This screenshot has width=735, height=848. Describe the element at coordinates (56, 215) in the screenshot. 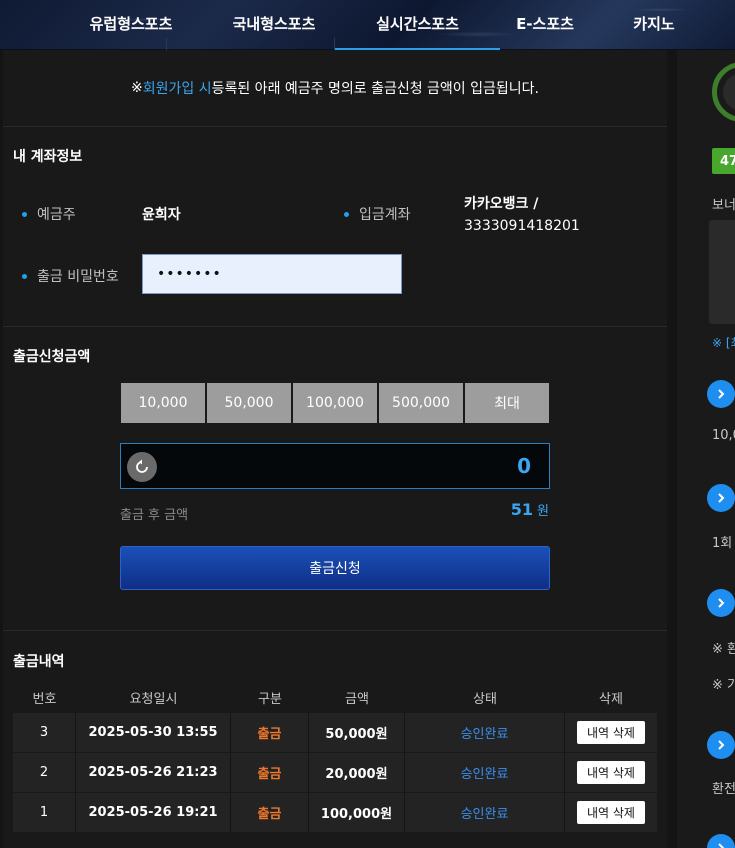

I see `holder-label-text: 예금주` at that location.